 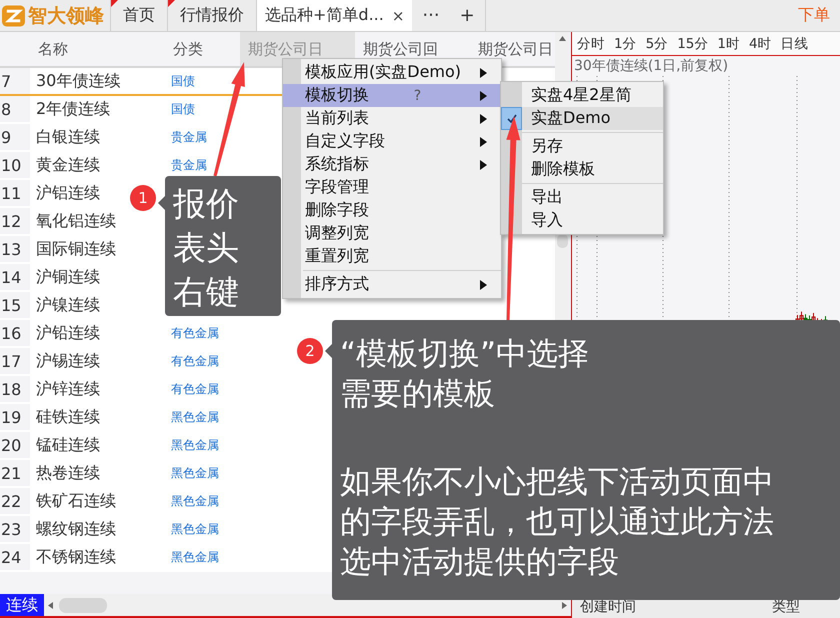 What do you see at coordinates (15, 417) in the screenshot?
I see `row-number: 19` at bounding box center [15, 417].